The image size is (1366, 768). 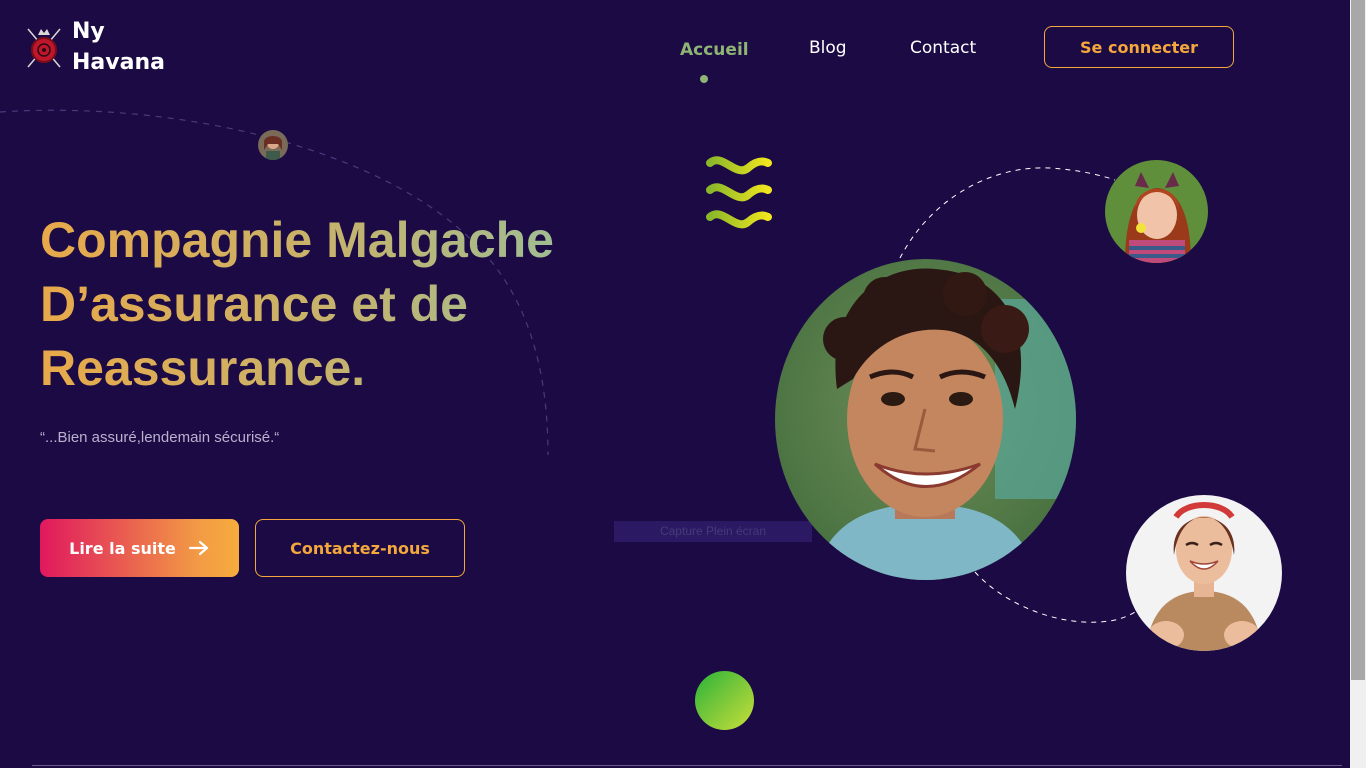 I want to click on active-nav-indicator, so click(x=704, y=79).